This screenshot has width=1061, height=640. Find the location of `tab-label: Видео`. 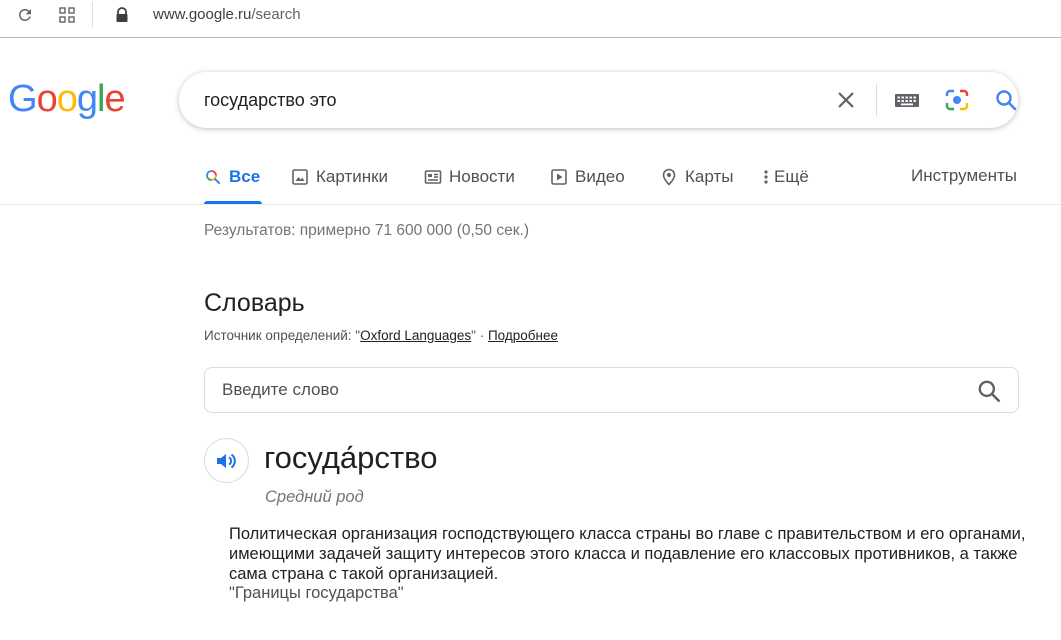

tab-label: Видео is located at coordinates (600, 176).